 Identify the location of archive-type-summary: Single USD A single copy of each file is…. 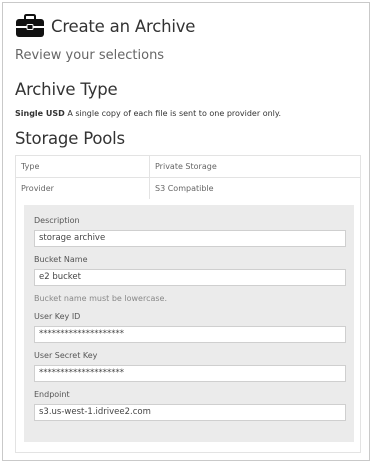
(148, 113).